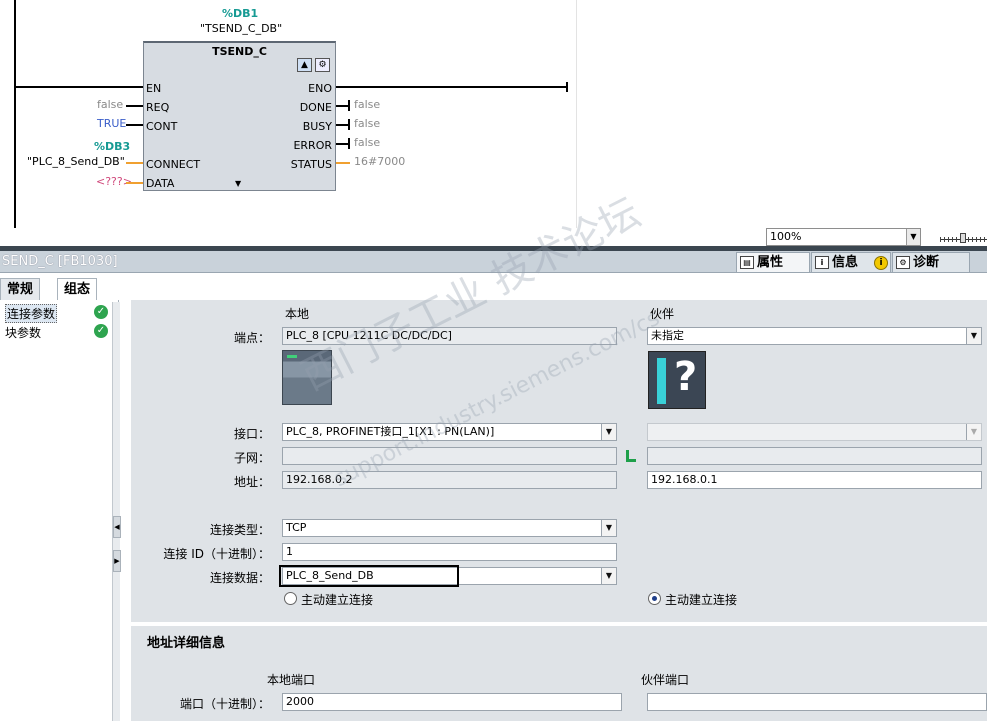 The height and width of the screenshot is (721, 987). What do you see at coordinates (117, 527) in the screenshot?
I see `collapse-left-icon: ◀` at bounding box center [117, 527].